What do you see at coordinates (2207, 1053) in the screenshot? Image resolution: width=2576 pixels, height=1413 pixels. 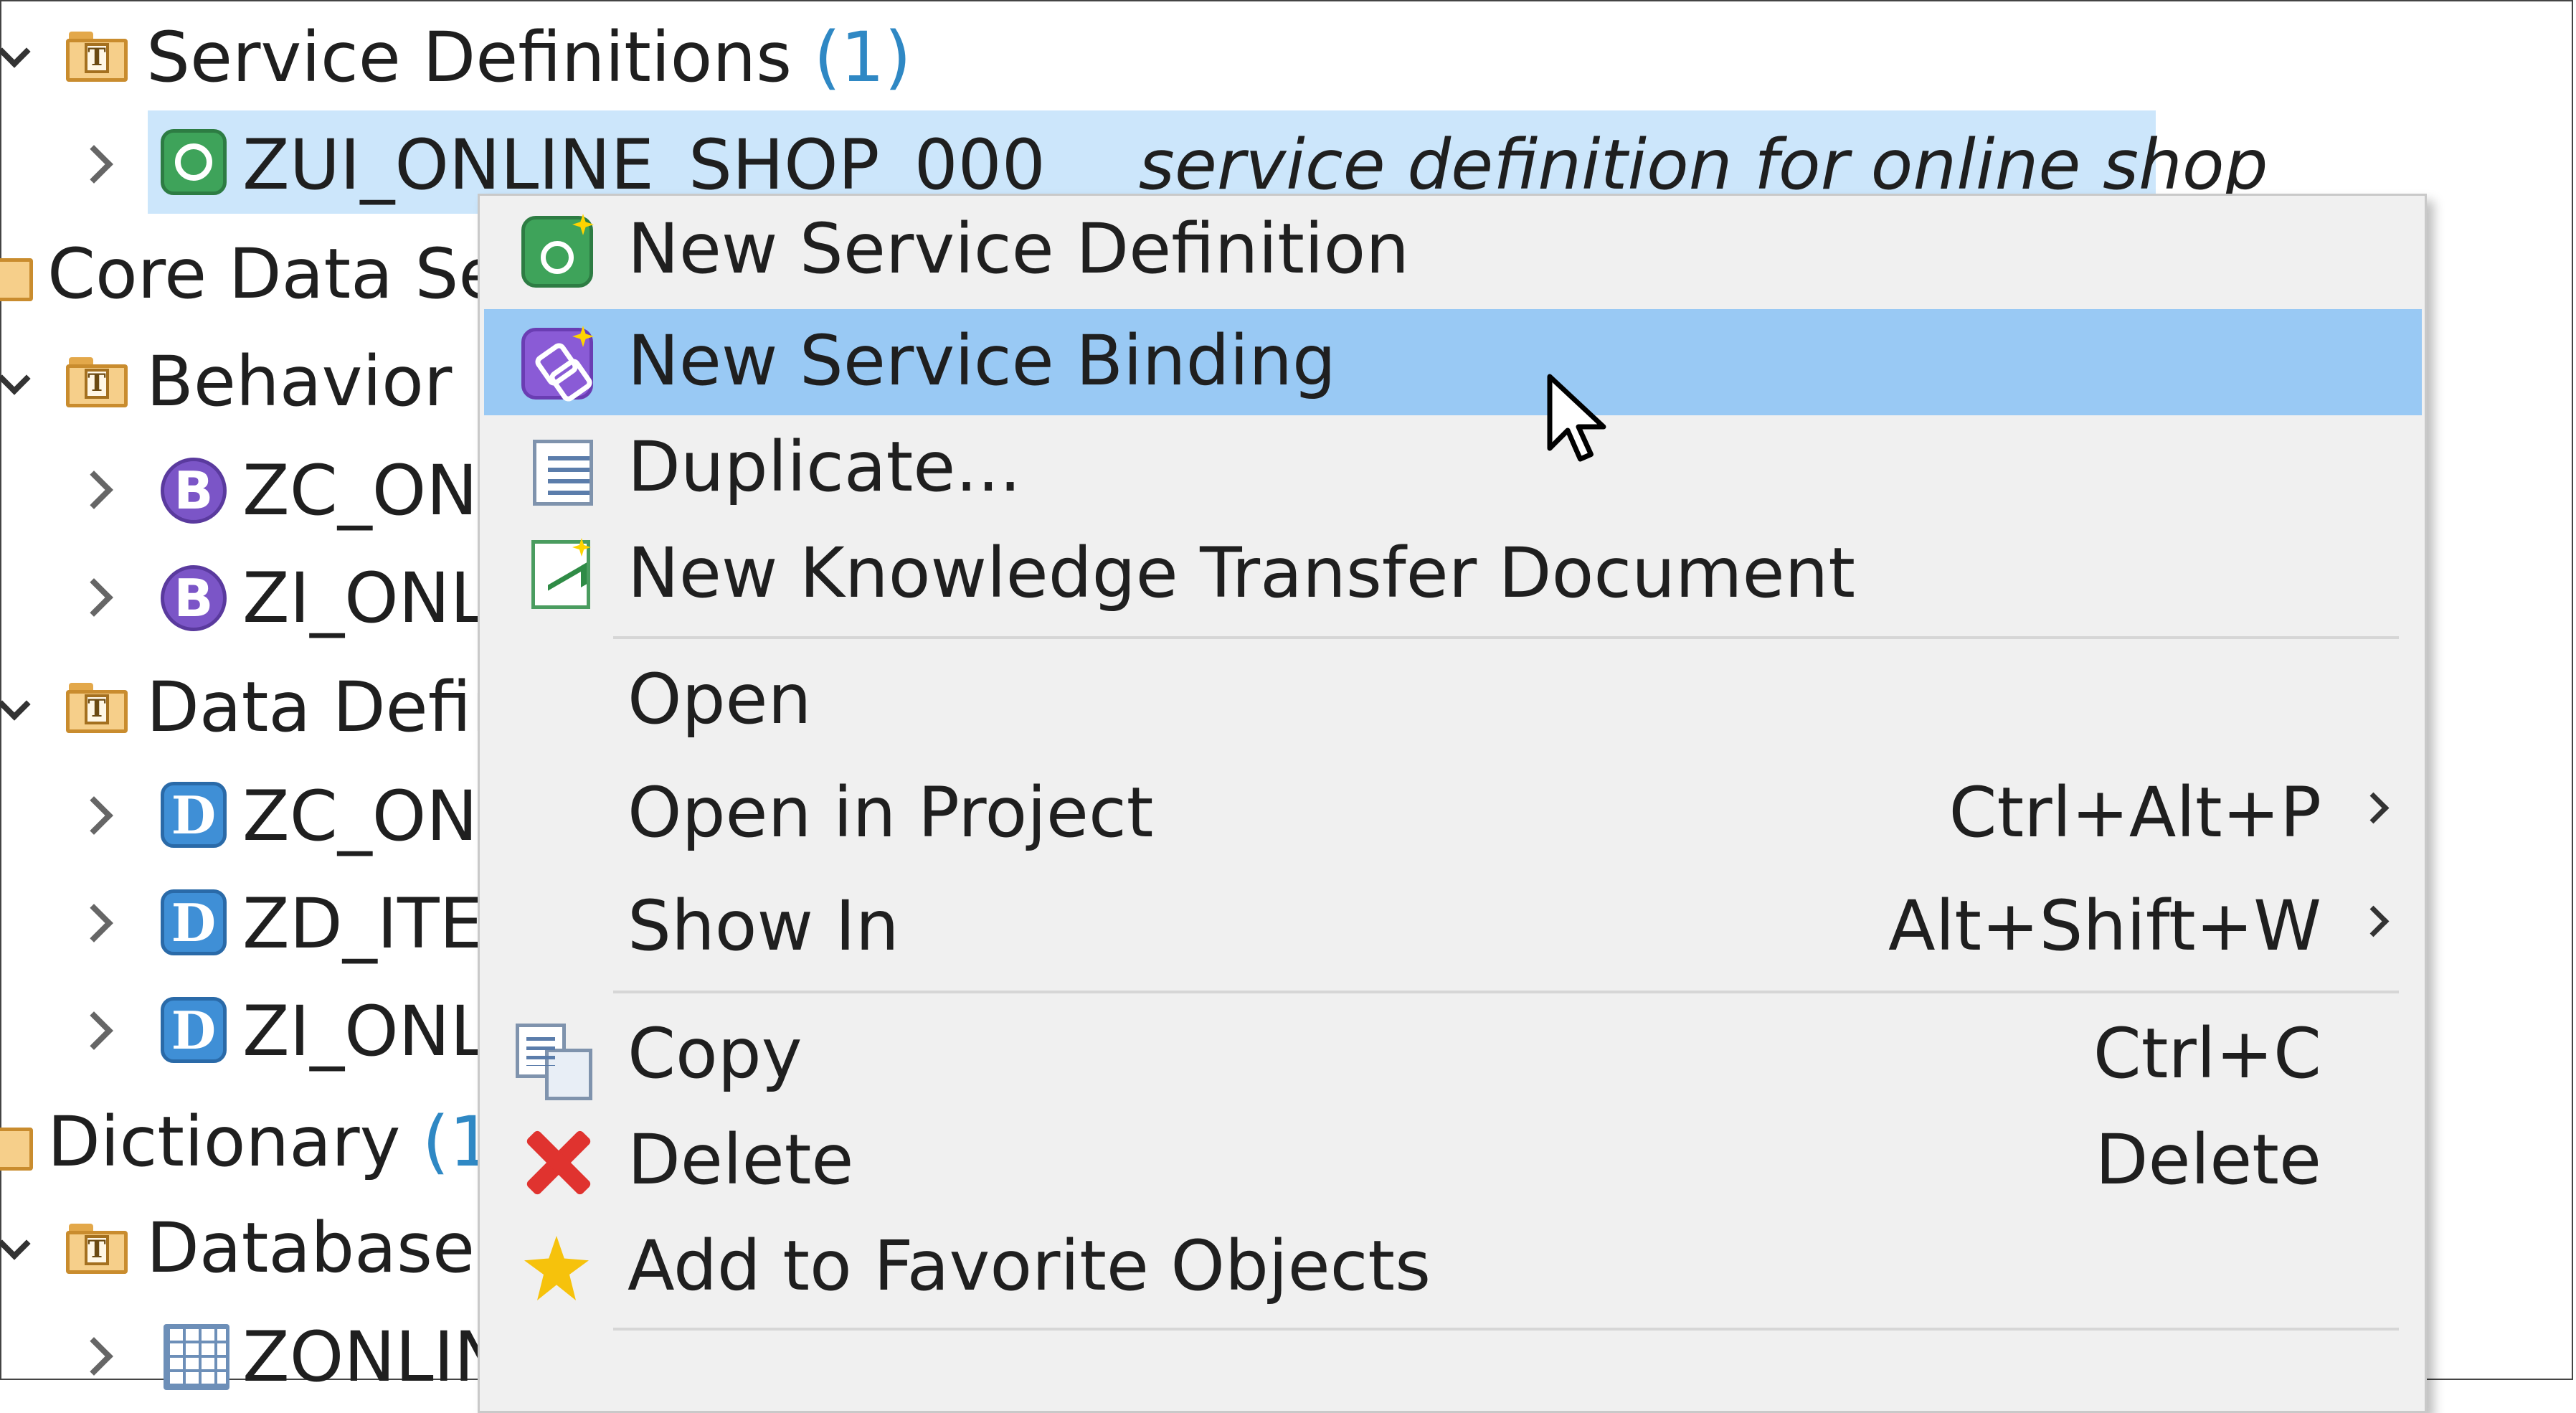 I see `menu-item-shortcut: Ctrl+C` at bounding box center [2207, 1053].